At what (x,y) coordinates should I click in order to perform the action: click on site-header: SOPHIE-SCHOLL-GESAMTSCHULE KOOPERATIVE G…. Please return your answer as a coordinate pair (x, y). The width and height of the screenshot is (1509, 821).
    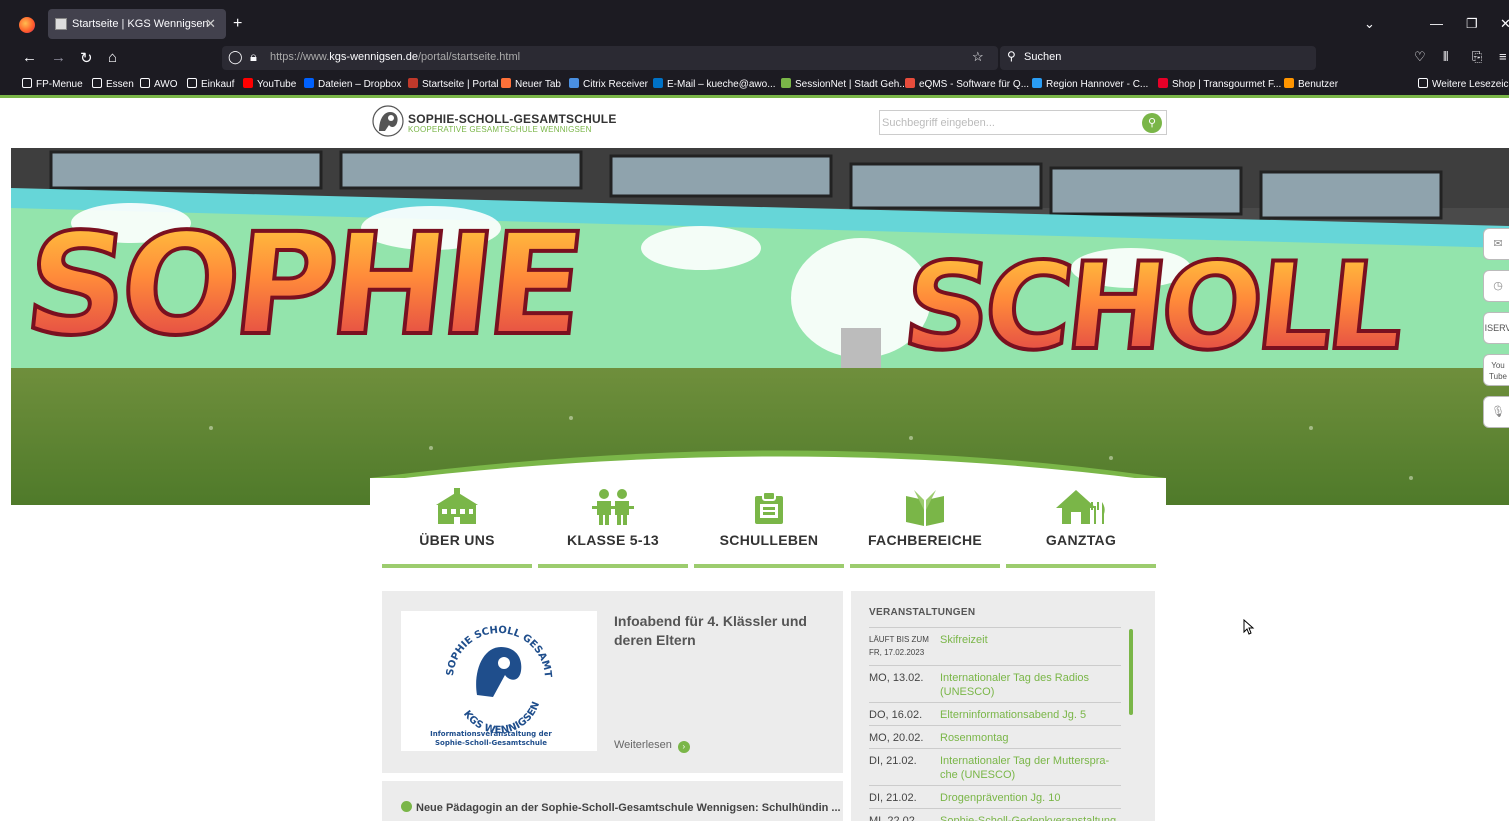
    Looking at the image, I should click on (754, 123).